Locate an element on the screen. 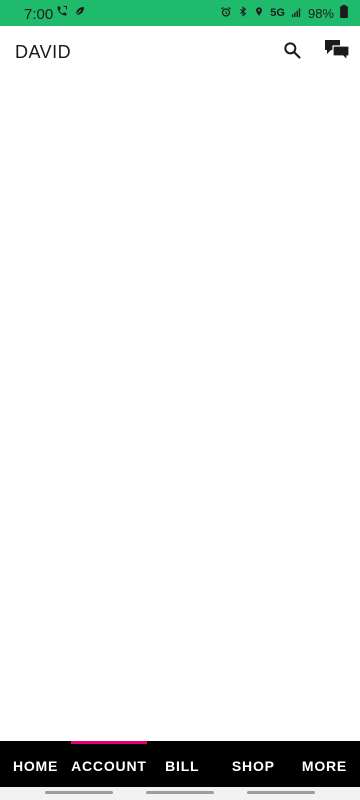 The height and width of the screenshot is (800, 360). bluetooth-icon is located at coordinates (243, 13).